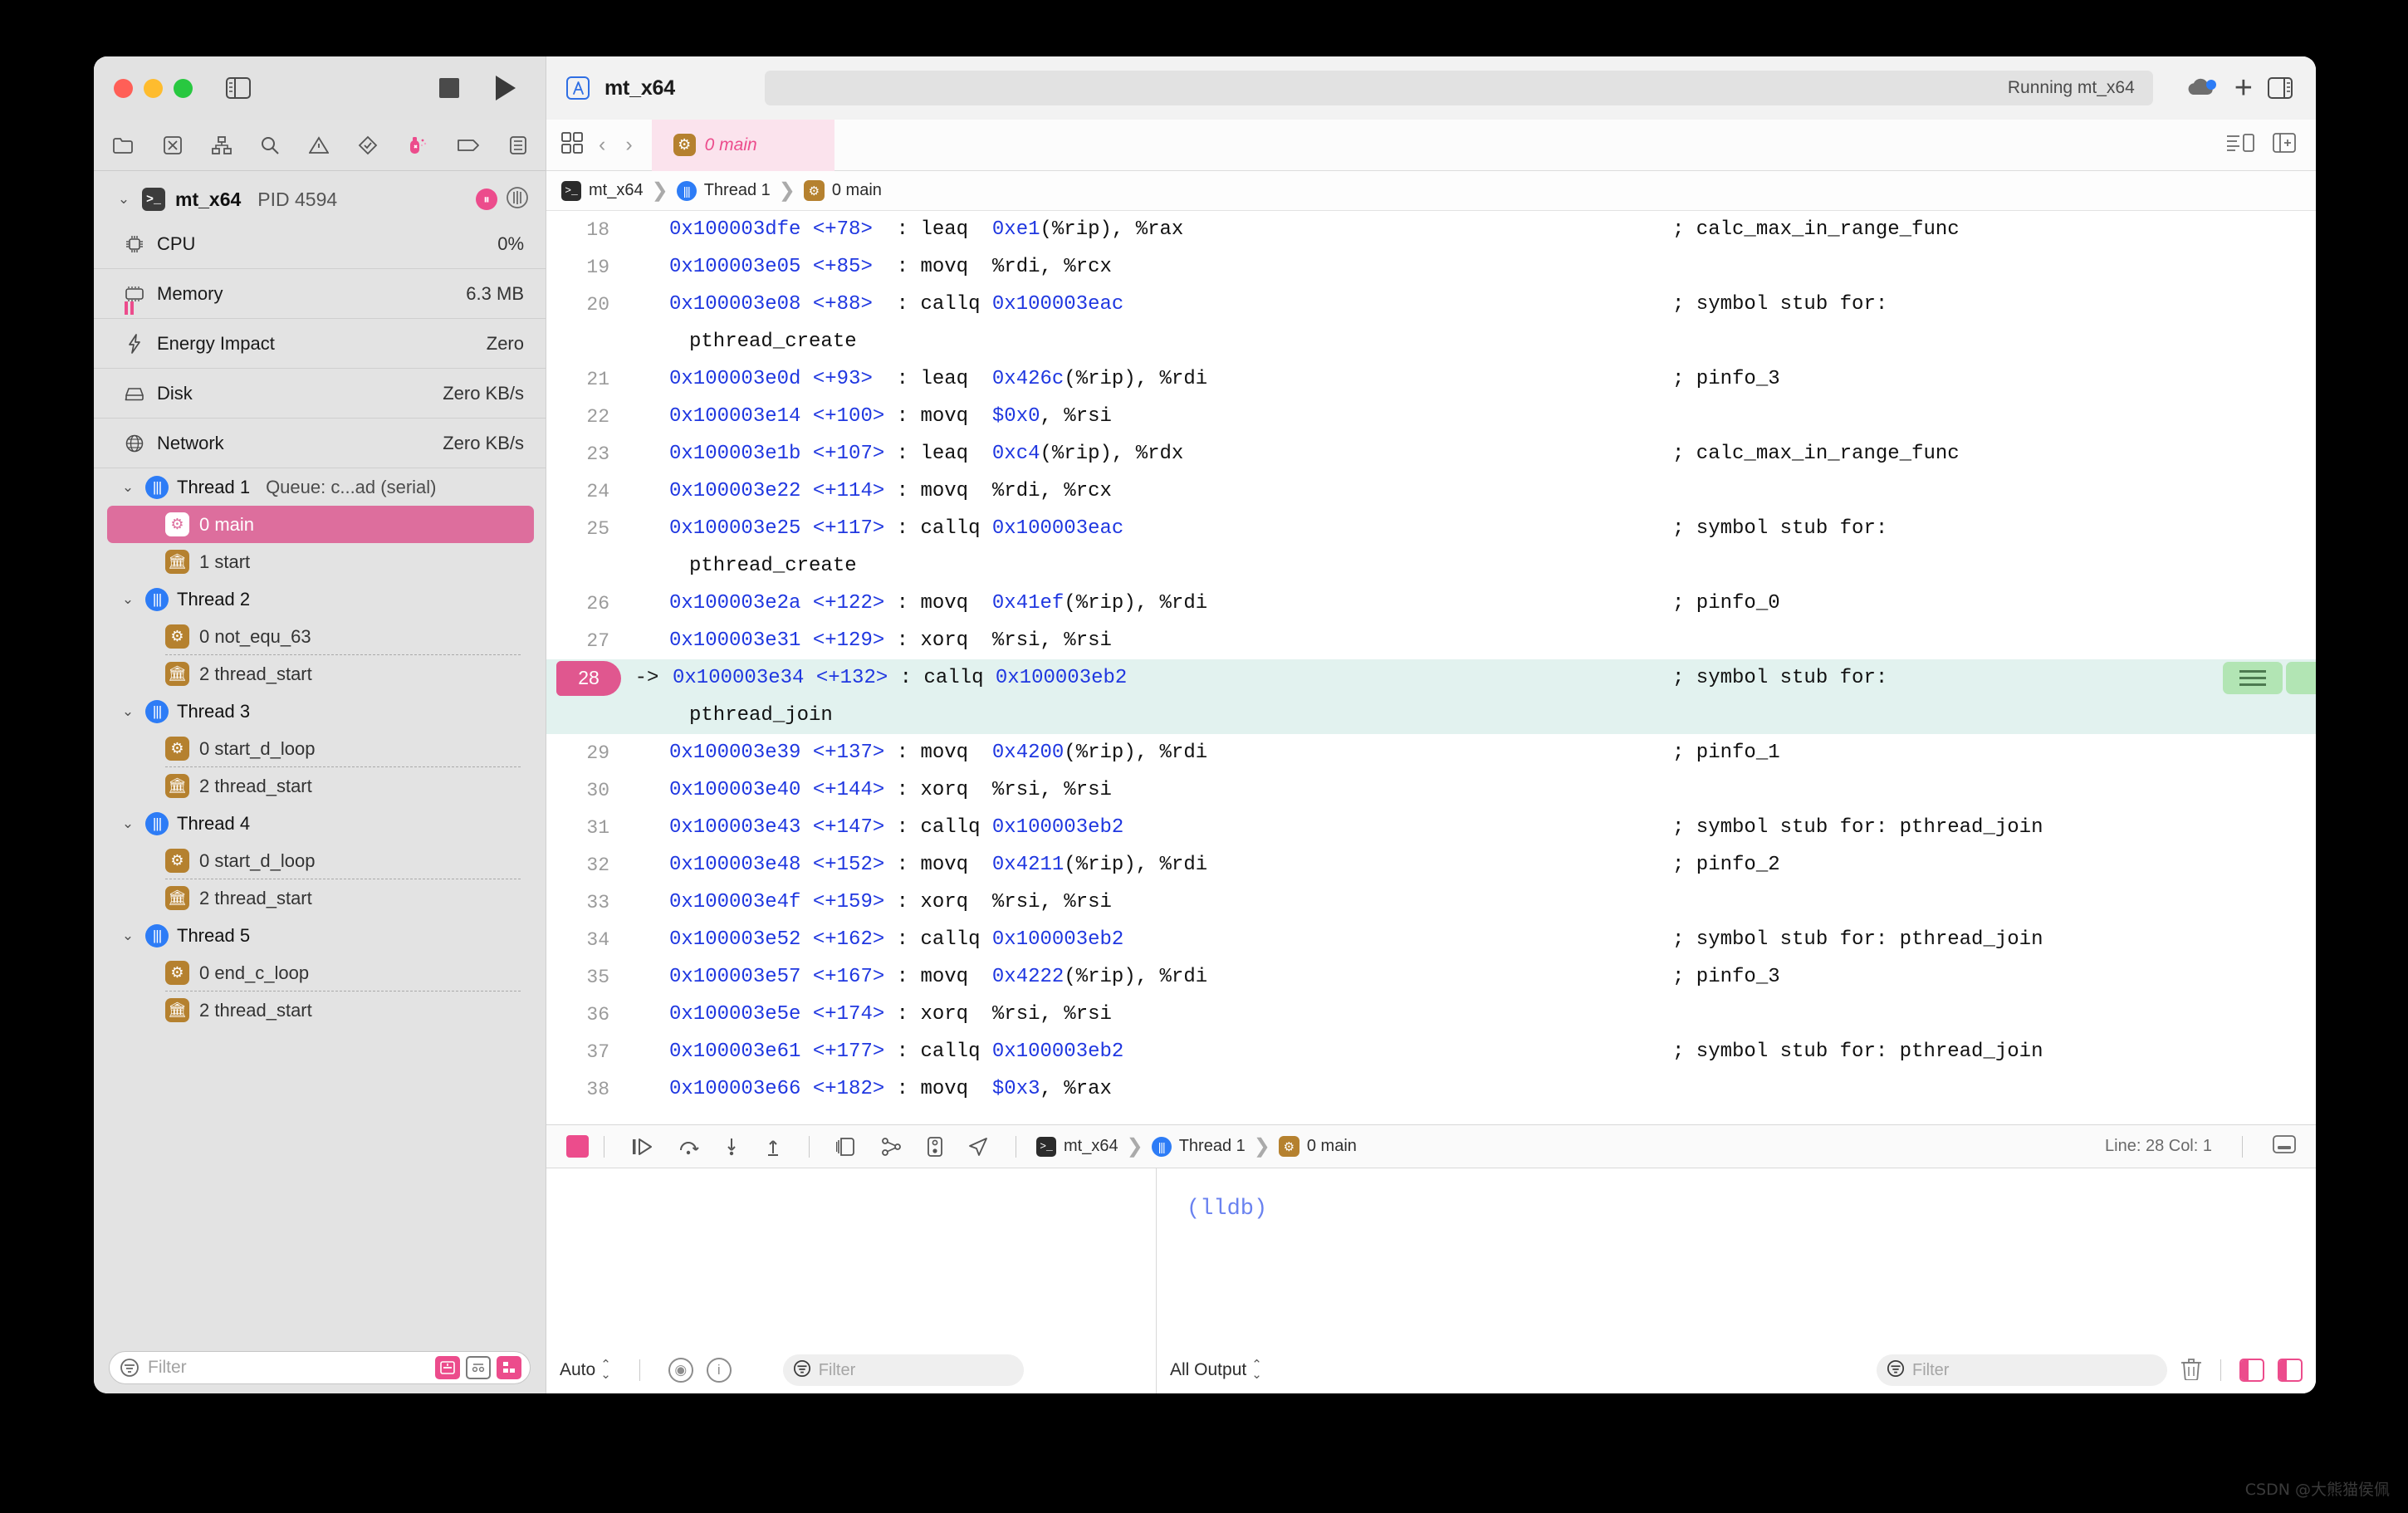  I want to click on frame-row: ⚙ 0 end_c_loop, so click(314, 973).